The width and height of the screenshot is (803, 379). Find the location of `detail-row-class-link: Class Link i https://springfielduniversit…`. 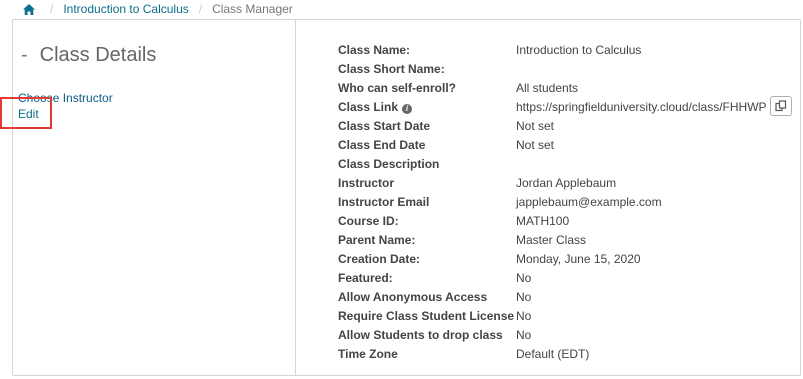

detail-row-class-link: Class Link i https://springfielduniversit… is located at coordinates (568, 106).